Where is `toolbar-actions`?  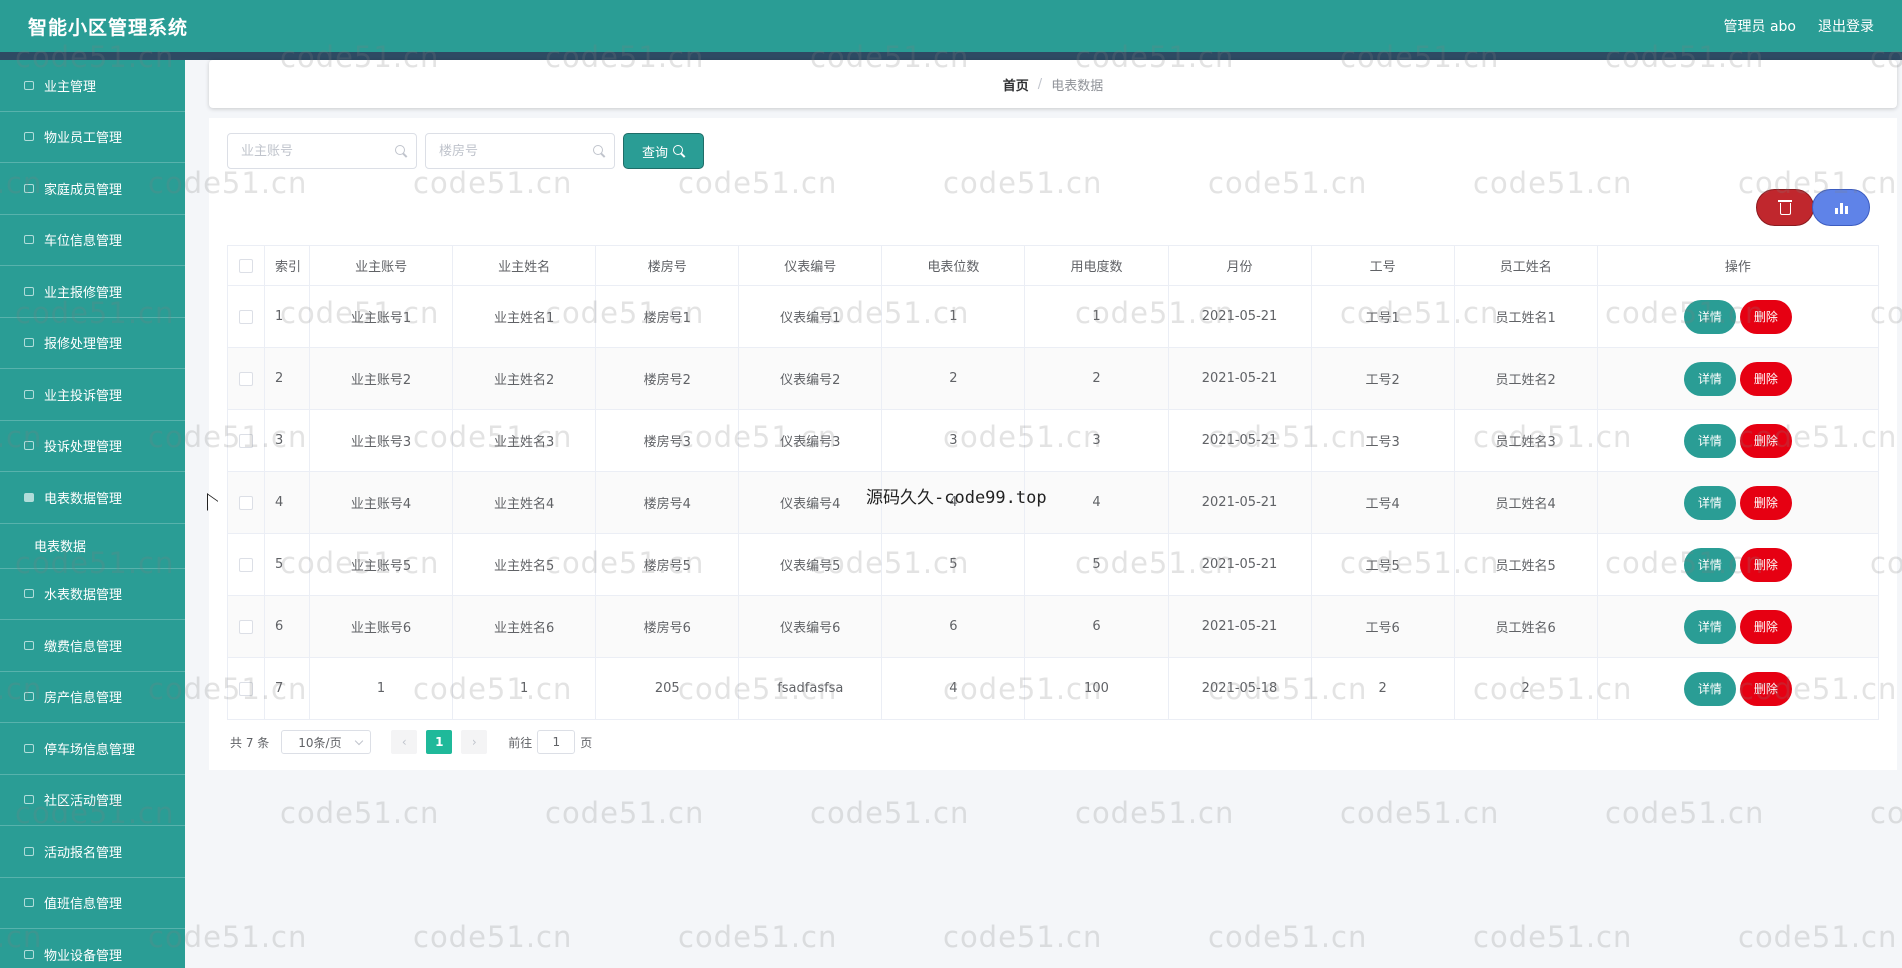
toolbar-actions is located at coordinates (1813, 207).